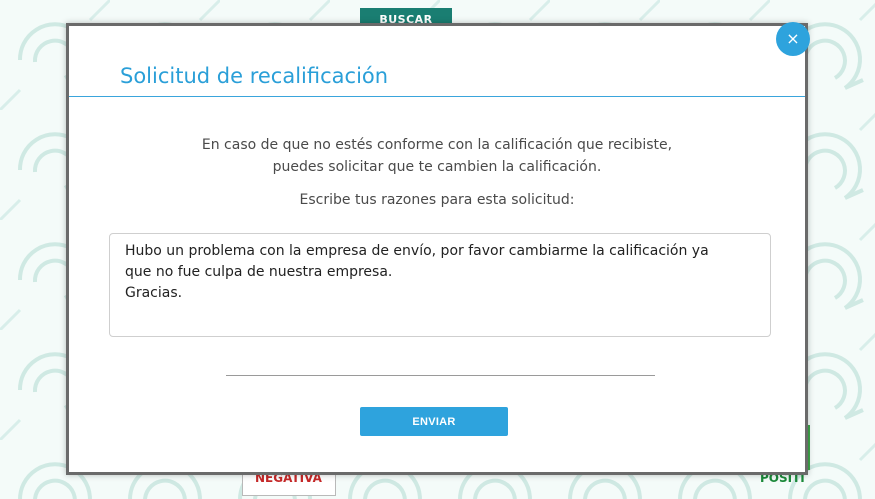 The height and width of the screenshot is (499, 875). Describe the element at coordinates (437, 200) in the screenshot. I see `reason-prompt: Escribe tus razones para esta solicitud:` at that location.